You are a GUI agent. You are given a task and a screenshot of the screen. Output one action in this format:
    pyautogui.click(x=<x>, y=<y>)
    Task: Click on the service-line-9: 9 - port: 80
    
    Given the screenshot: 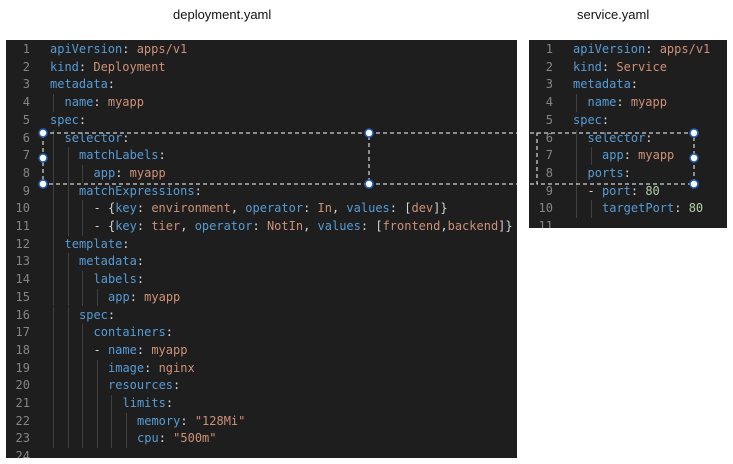 What is the action you would take?
    pyautogui.click(x=628, y=191)
    